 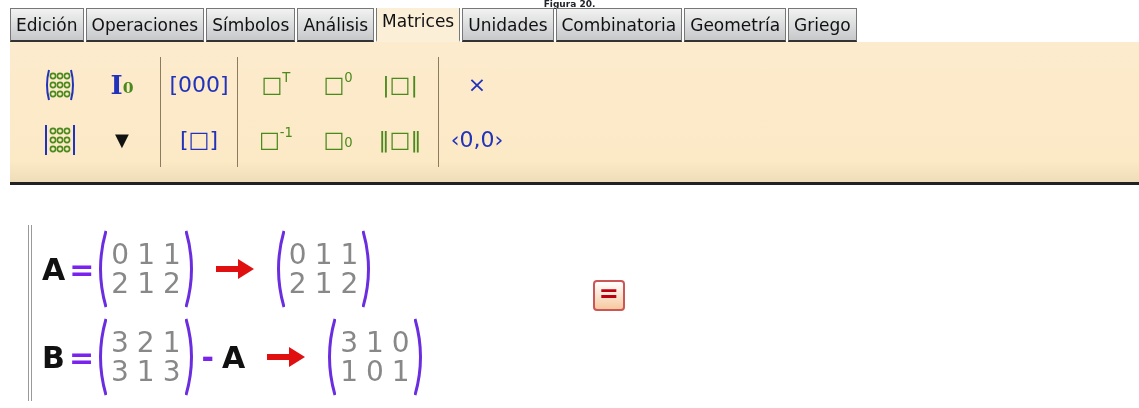 I want to click on variable-name: B, so click(x=53, y=357).